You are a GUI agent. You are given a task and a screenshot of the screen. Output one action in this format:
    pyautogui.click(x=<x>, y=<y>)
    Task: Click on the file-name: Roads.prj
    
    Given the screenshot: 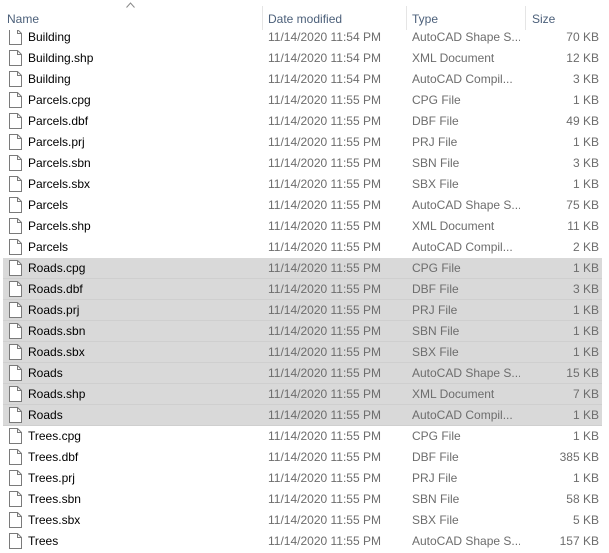 What is the action you would take?
    pyautogui.click(x=54, y=310)
    